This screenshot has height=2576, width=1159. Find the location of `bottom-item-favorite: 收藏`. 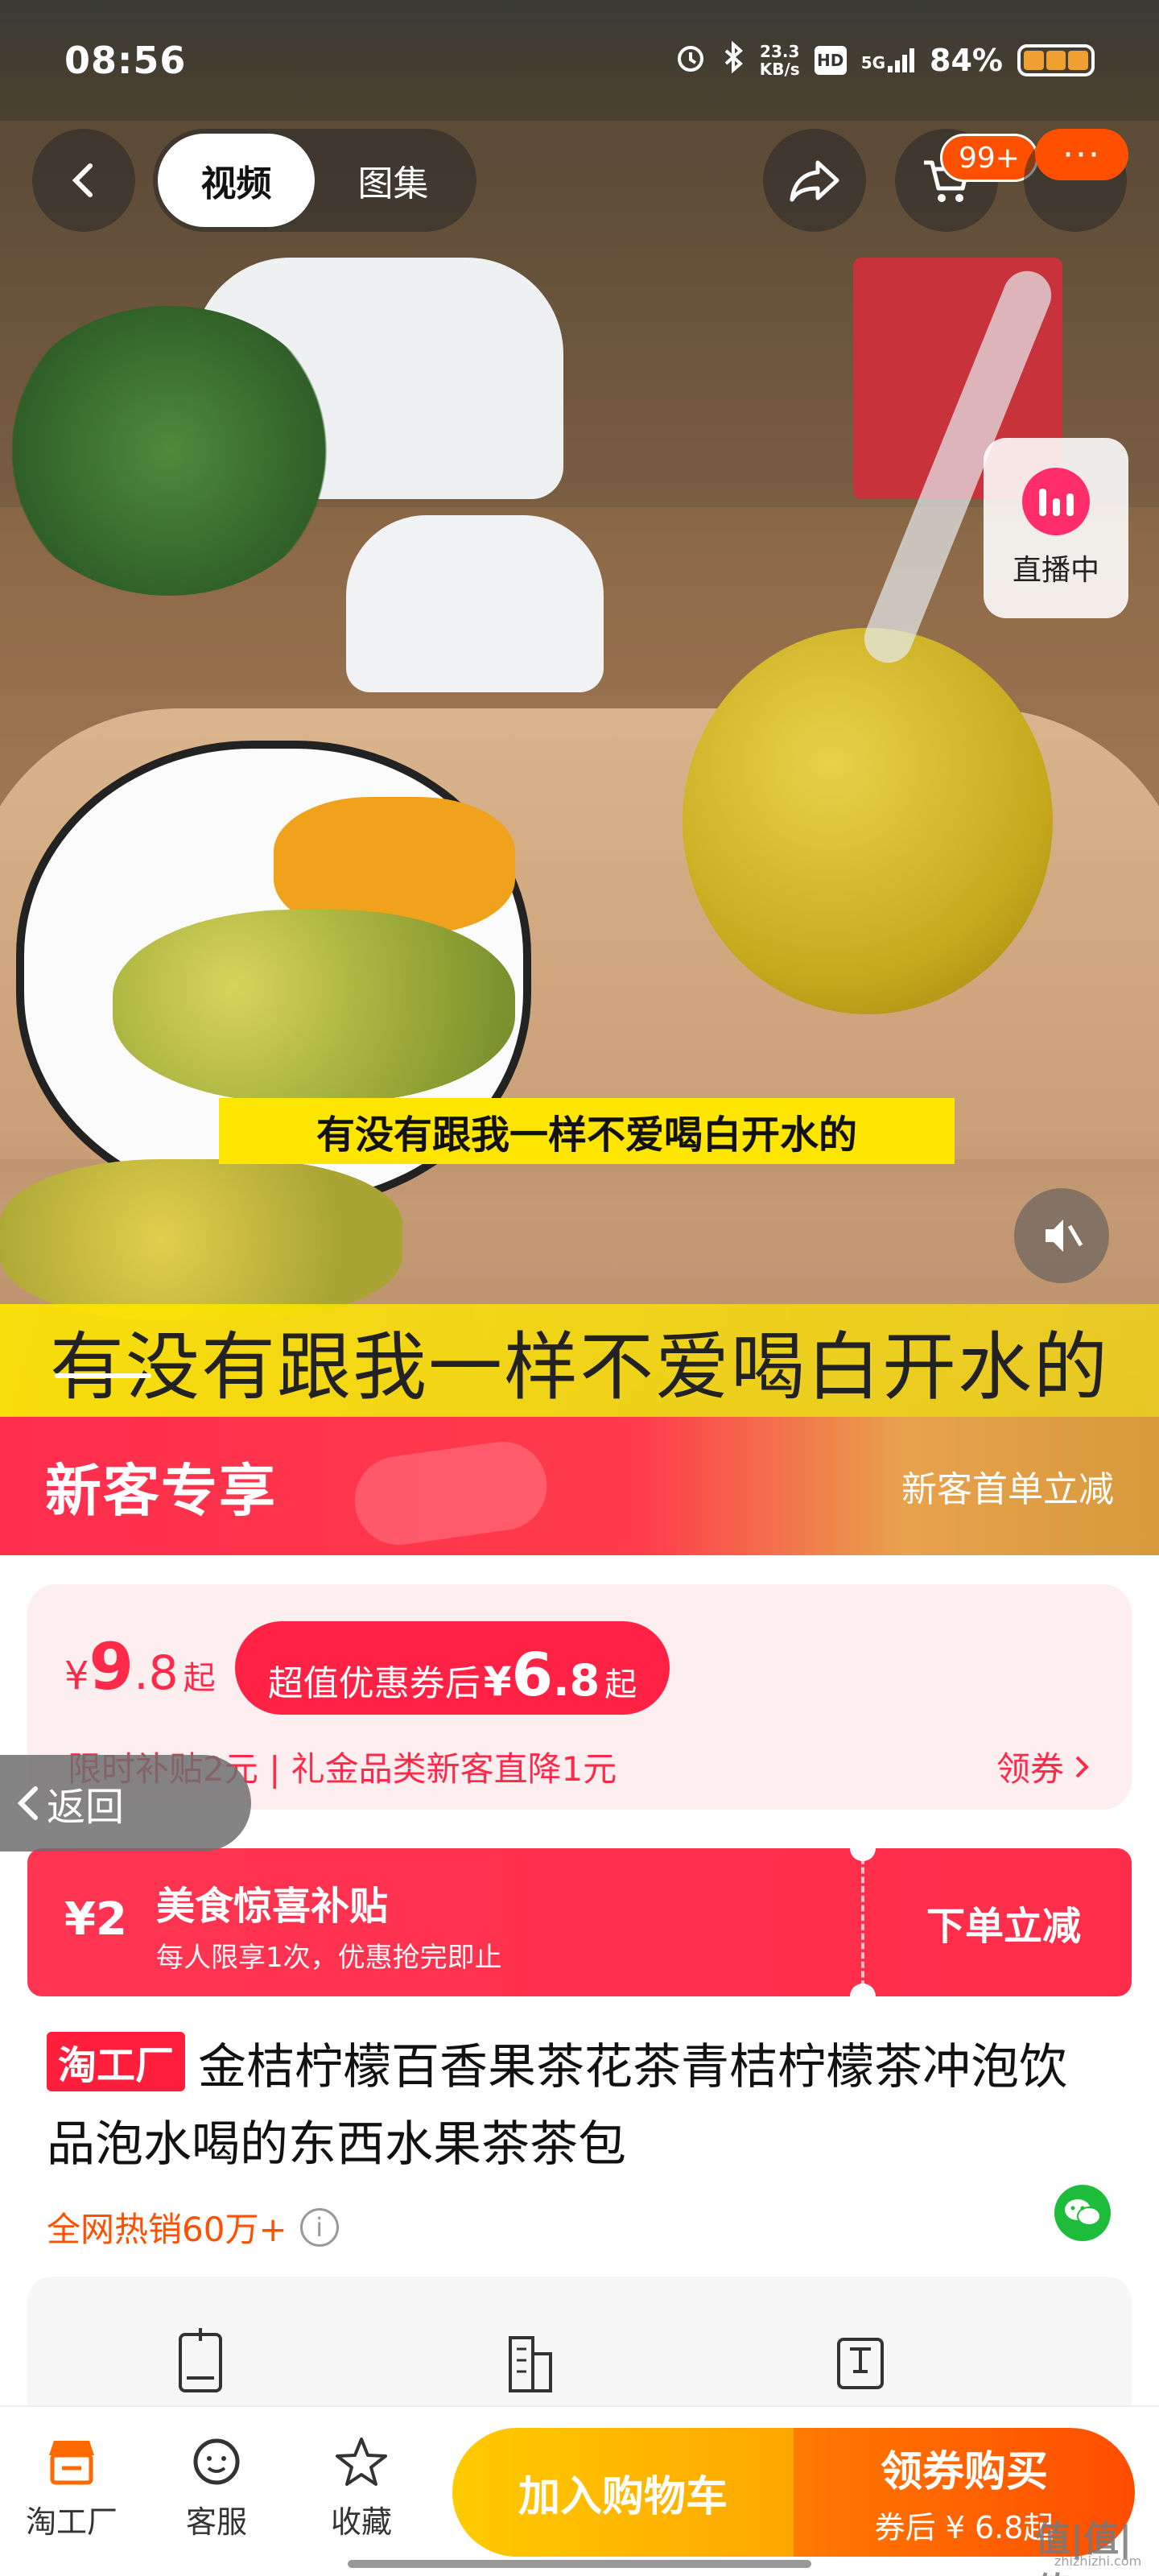

bottom-item-favorite: 收藏 is located at coordinates (361, 2488).